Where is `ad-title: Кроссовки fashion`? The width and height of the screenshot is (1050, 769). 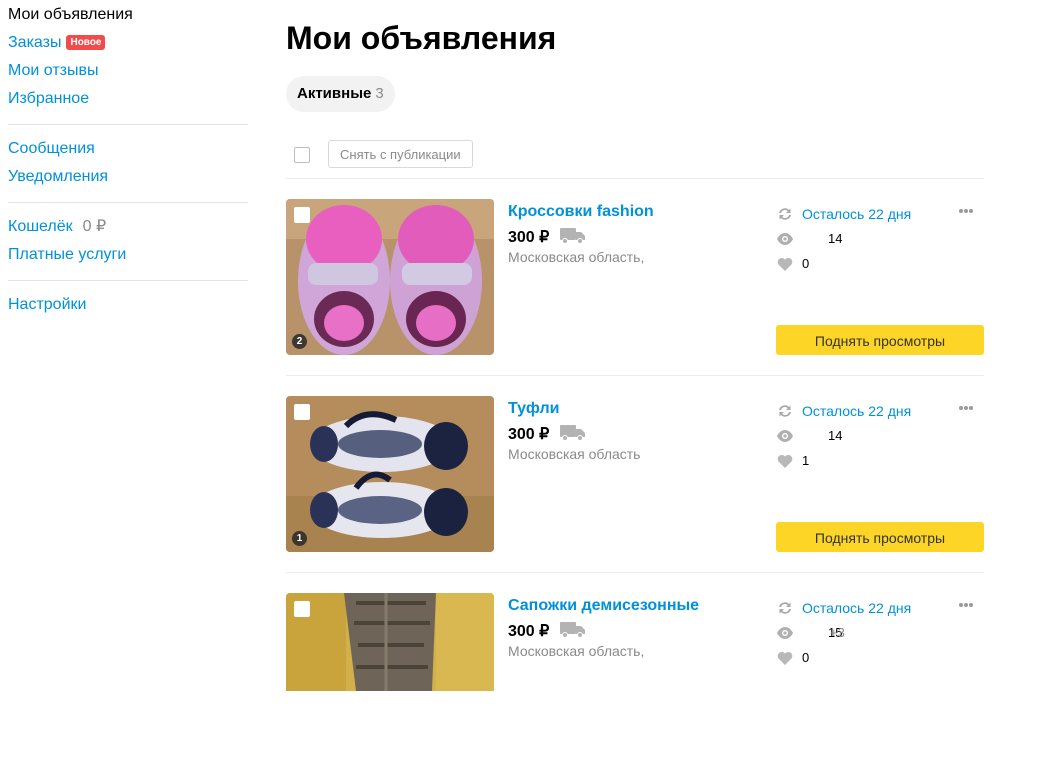
ad-title: Кроссовки fashion is located at coordinates (581, 212).